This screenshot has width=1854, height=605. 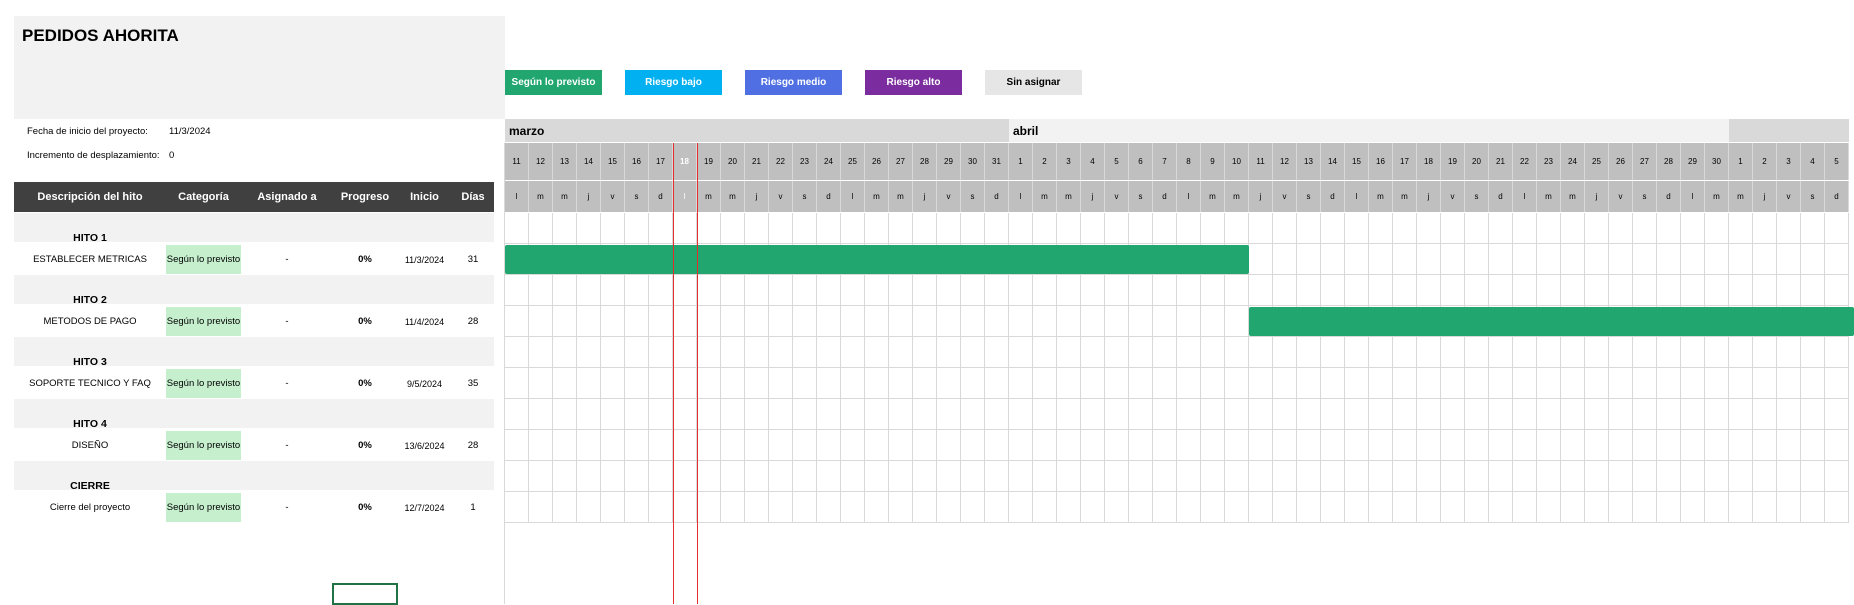 I want to click on start-date-value: 11/3/2024, so click(x=190, y=131).